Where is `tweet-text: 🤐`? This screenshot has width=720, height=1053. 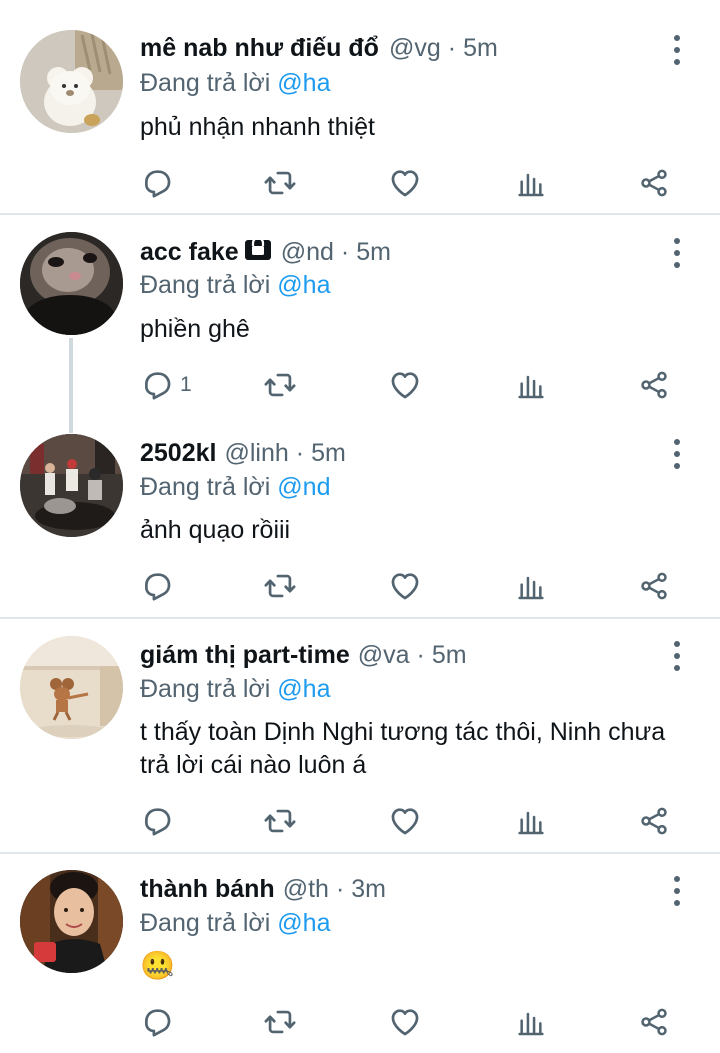
tweet-text: 🤐 is located at coordinates (157, 965).